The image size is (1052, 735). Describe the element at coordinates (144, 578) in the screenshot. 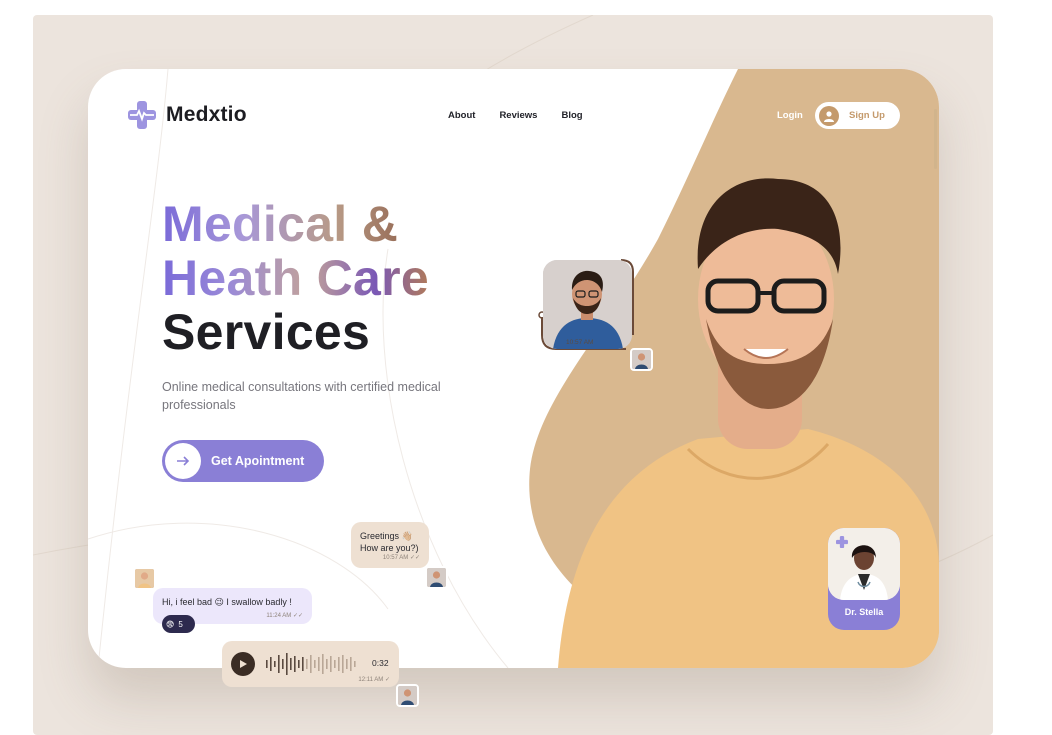

I see `patient-avatar` at that location.